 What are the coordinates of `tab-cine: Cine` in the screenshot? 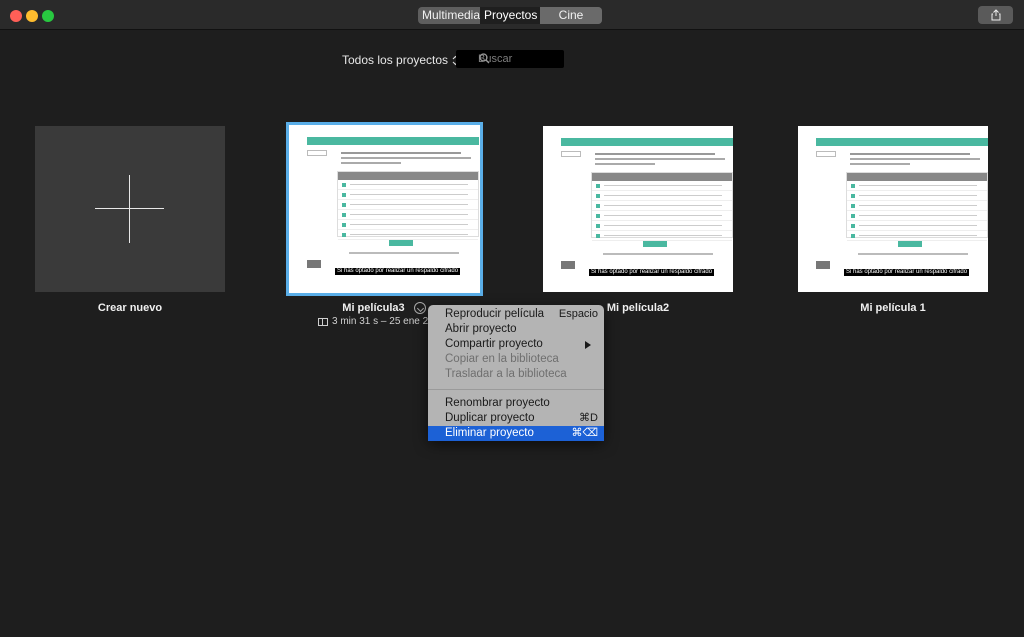 It's located at (571, 15).